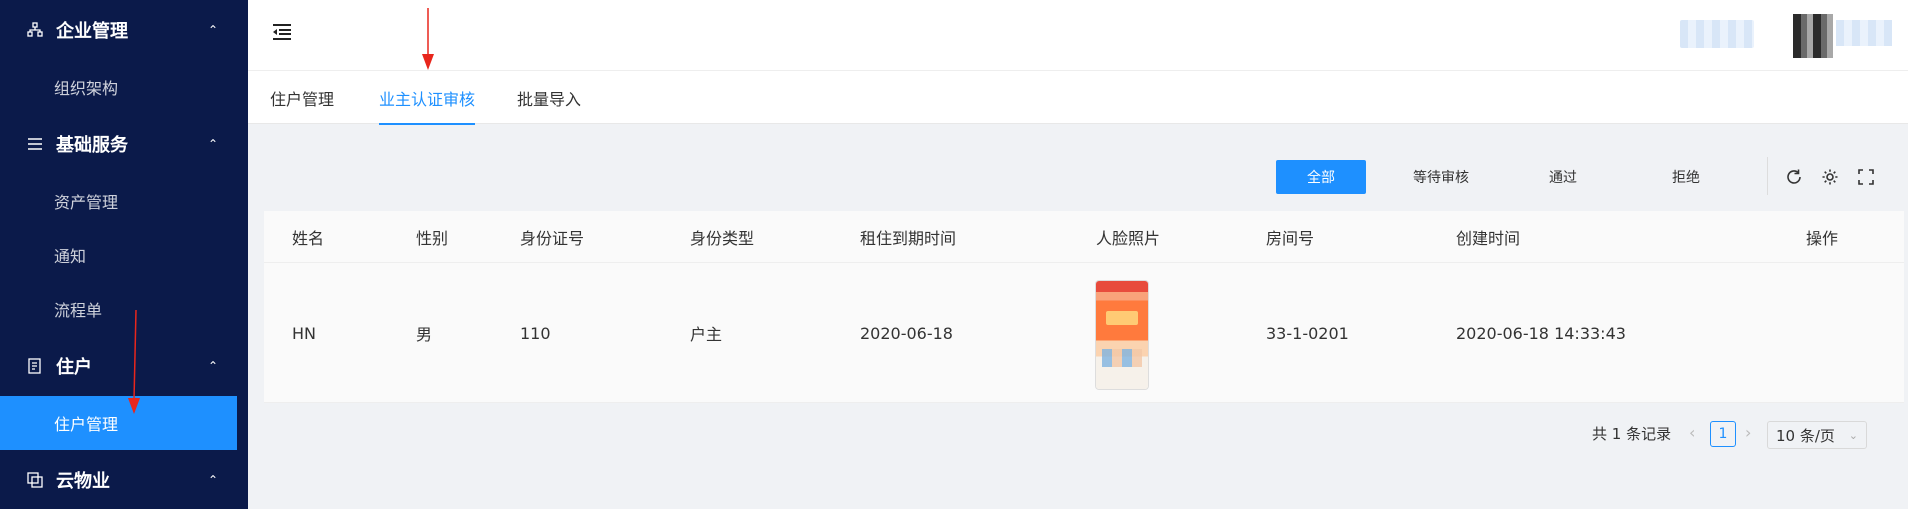  I want to click on sidebar-group-enterprise: 企业管理 ⌃, so click(124, 30).